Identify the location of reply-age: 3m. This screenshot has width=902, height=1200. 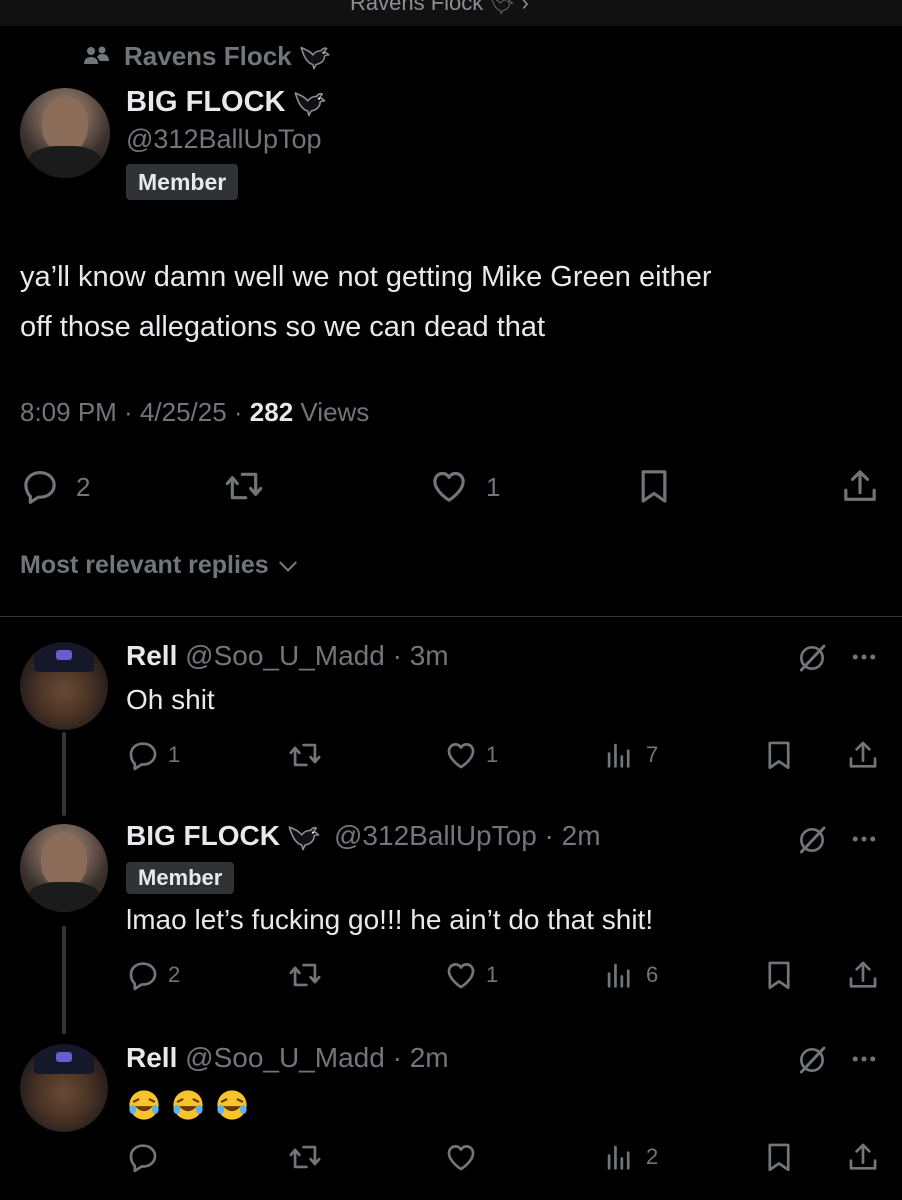
(429, 655).